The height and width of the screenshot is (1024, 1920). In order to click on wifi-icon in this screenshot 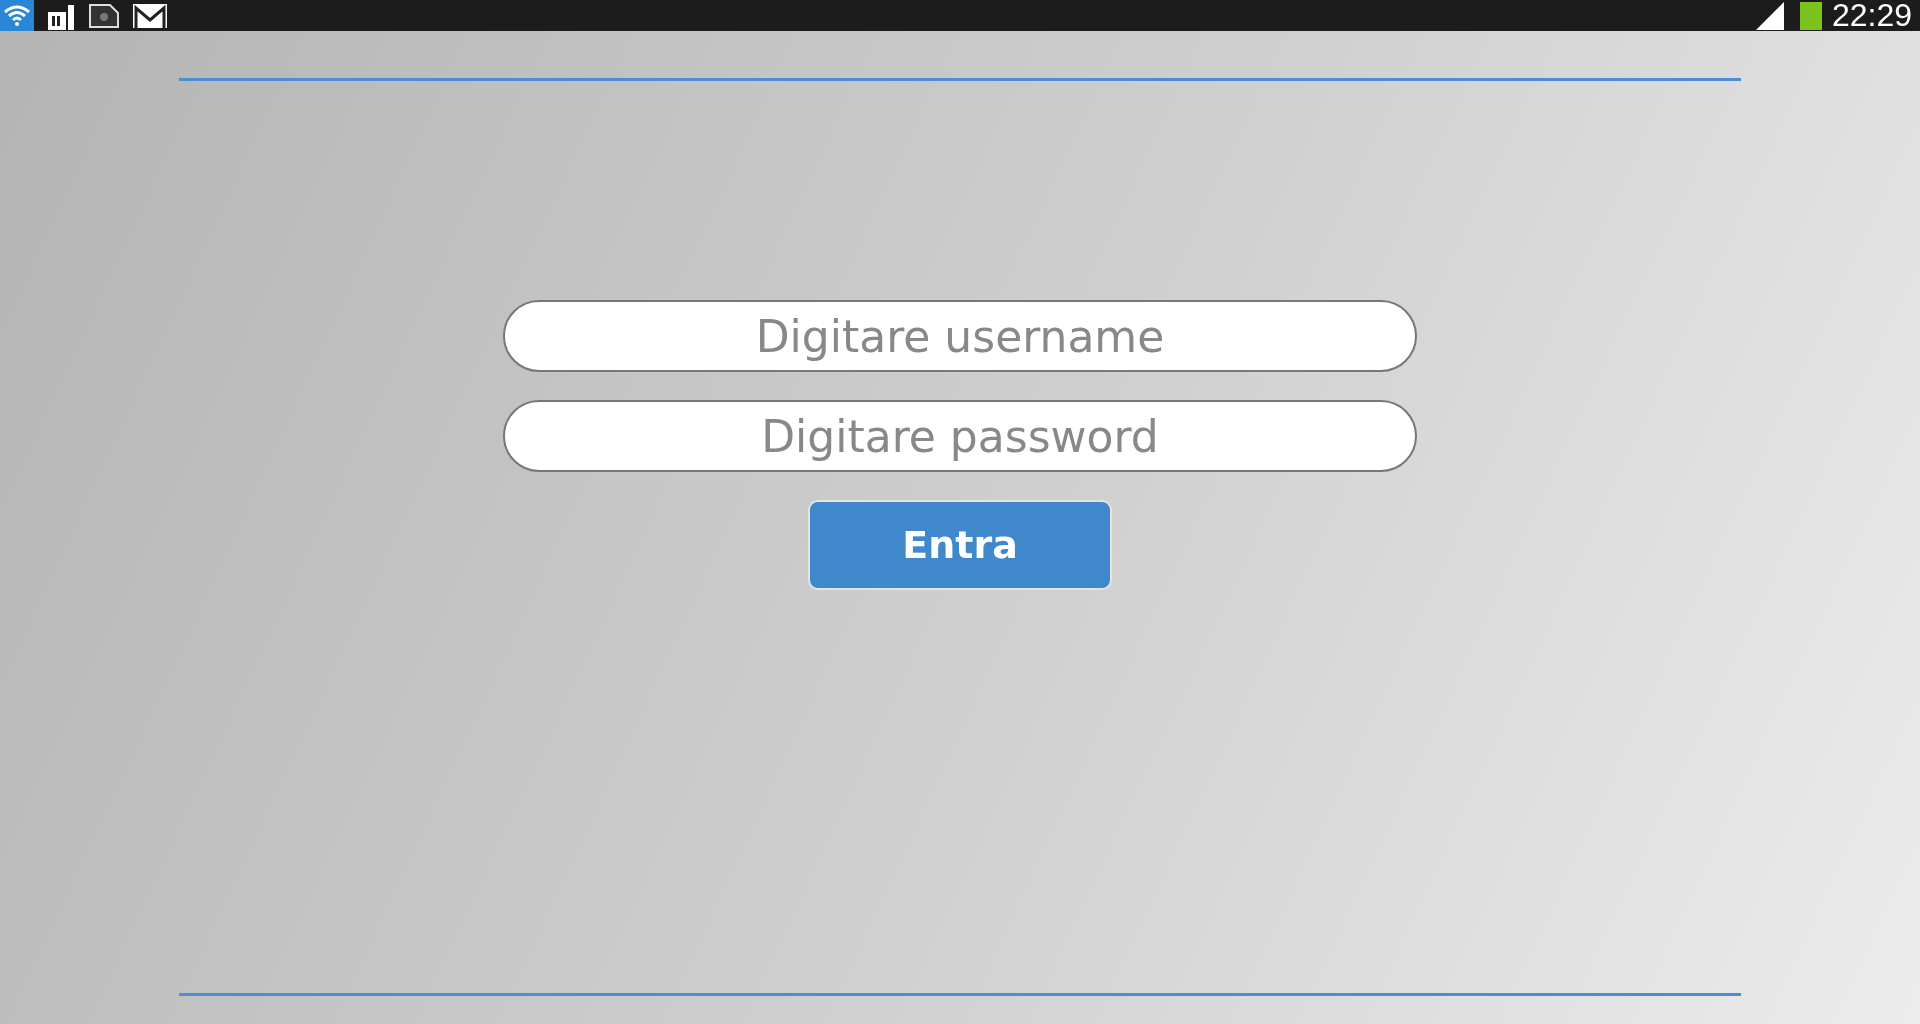, I will do `click(17, 15)`.